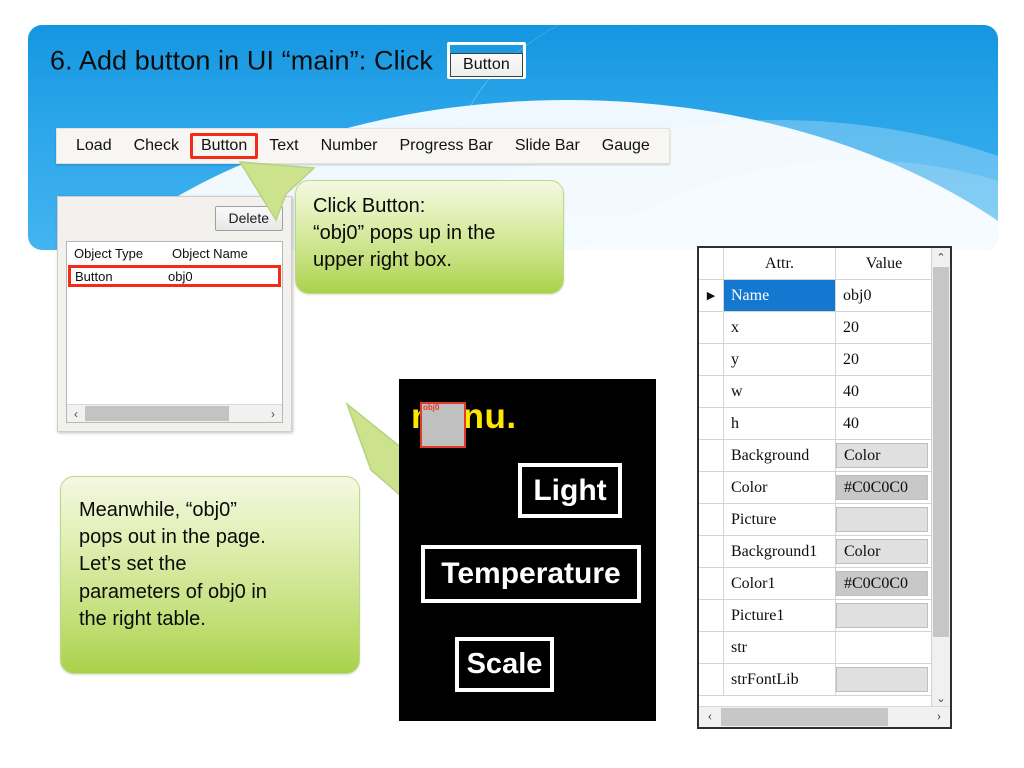 Image resolution: width=1024 pixels, height=768 pixels. I want to click on table-row: Button obj0, so click(174, 276).